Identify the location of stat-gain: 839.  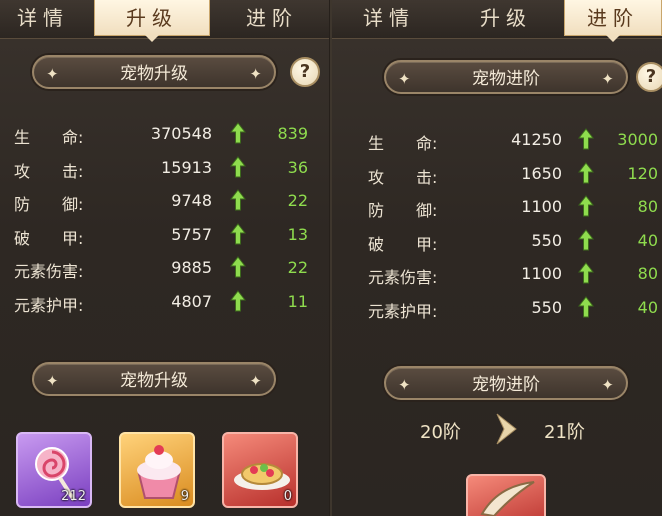
(292, 133).